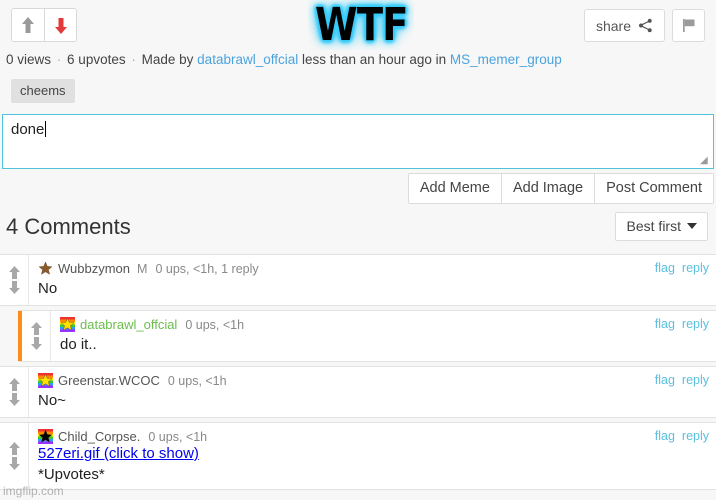 Image resolution: width=716 pixels, height=500 pixels. What do you see at coordinates (71, 474) in the screenshot?
I see `comment-text: *Upvotes*` at bounding box center [71, 474].